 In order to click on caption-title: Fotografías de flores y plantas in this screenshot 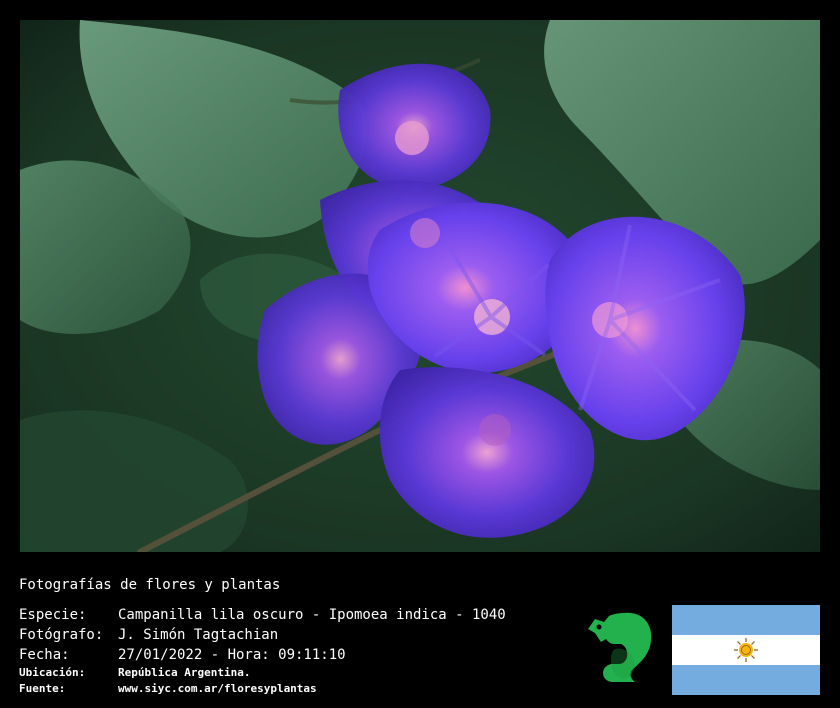, I will do `click(150, 585)`.